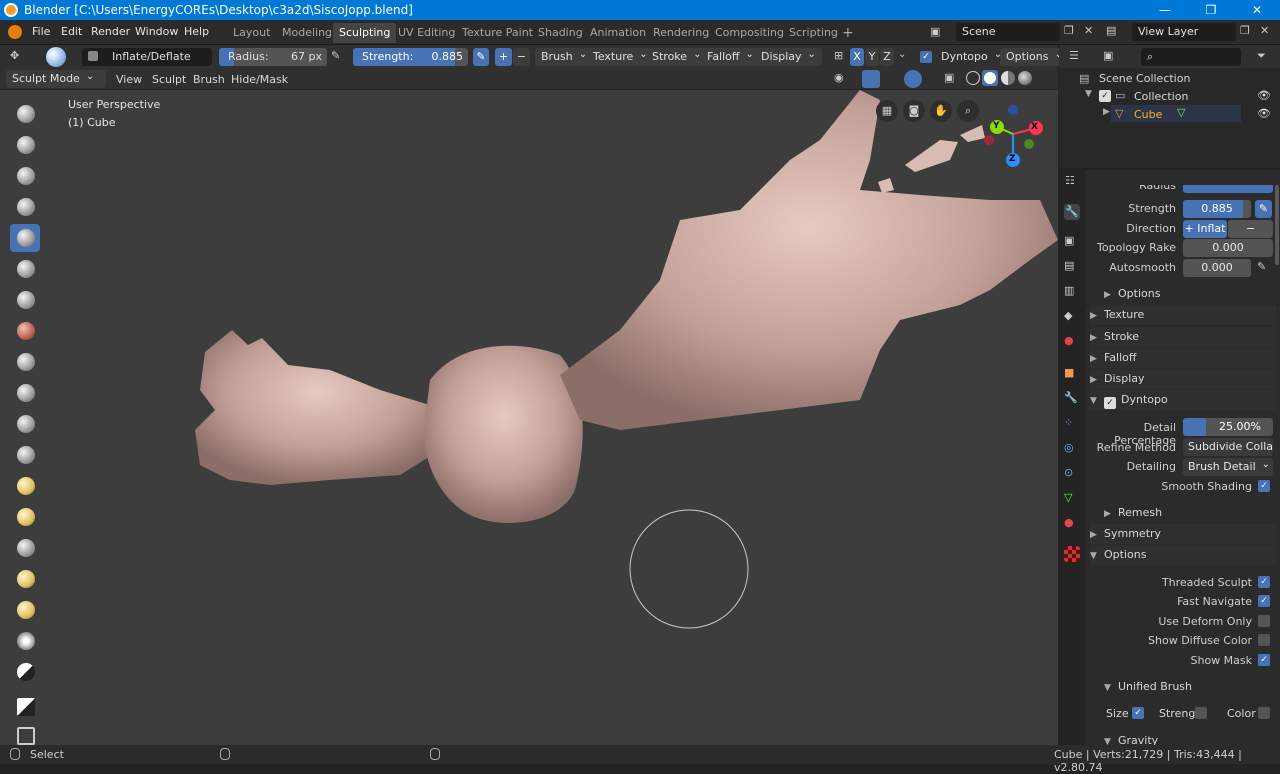  I want to click on camera-view-icon: ◙, so click(914, 111).